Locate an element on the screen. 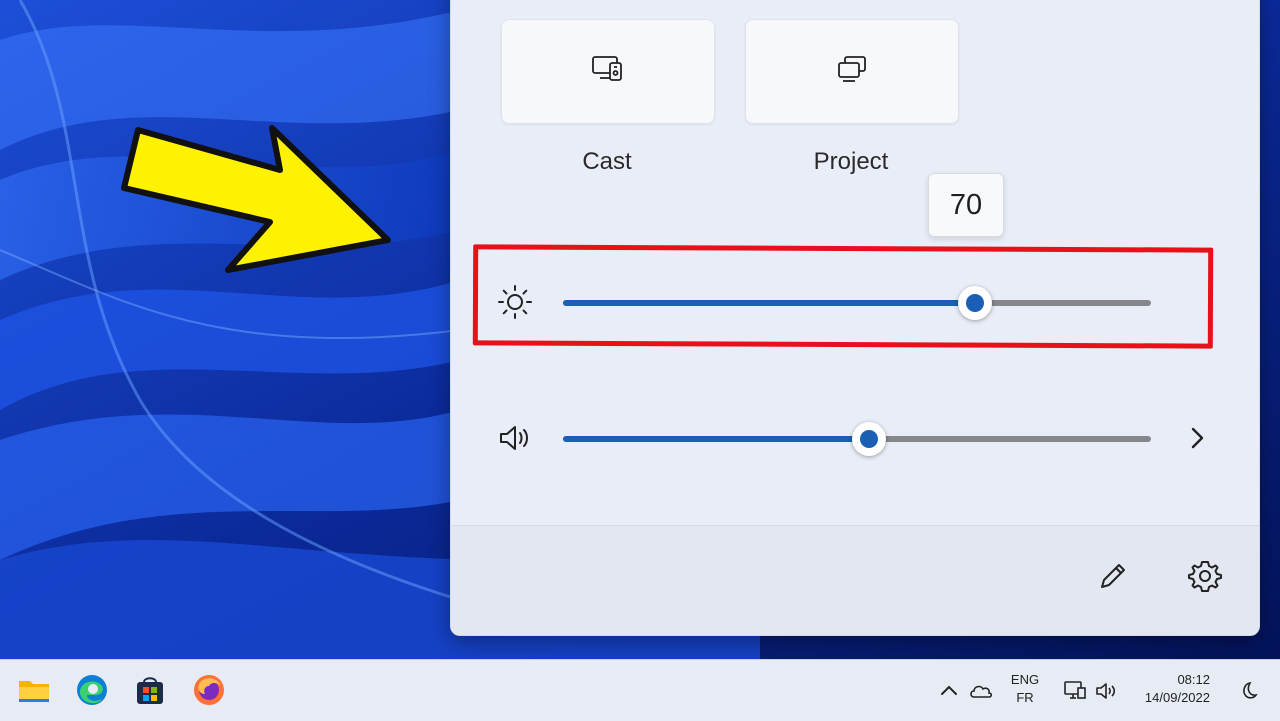 Image resolution: width=1280 pixels, height=721 pixels. language-line2: FR is located at coordinates (1025, 697).